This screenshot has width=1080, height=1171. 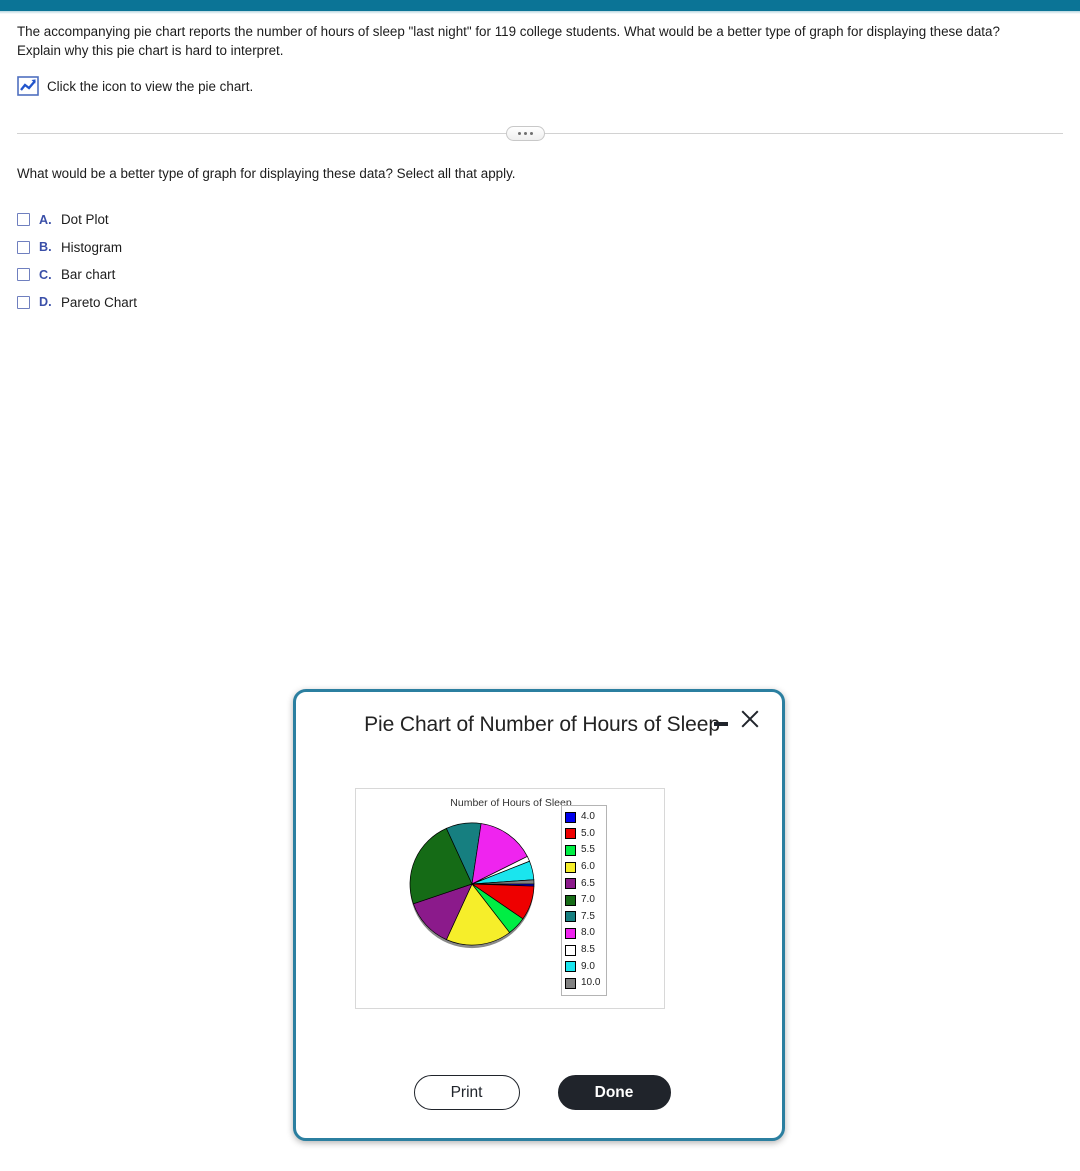 I want to click on checkbox-d, so click(x=23, y=302).